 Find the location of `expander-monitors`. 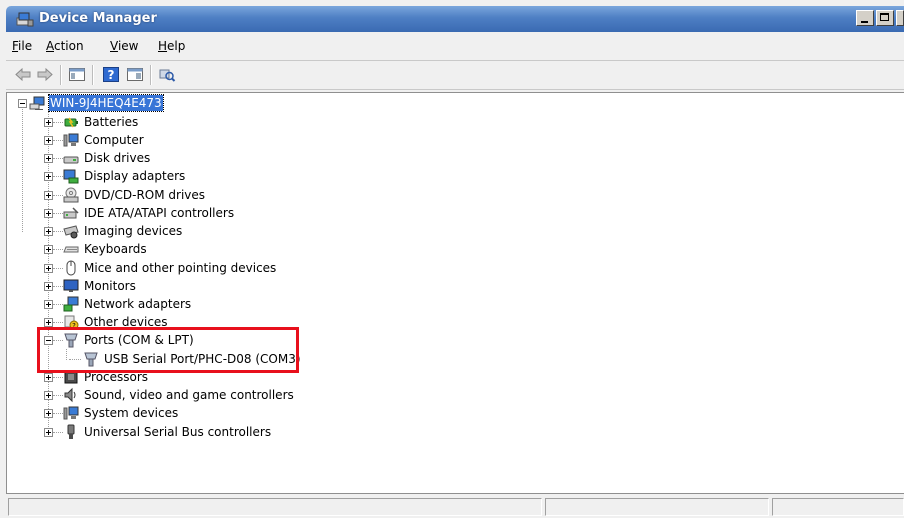

expander-monitors is located at coordinates (48, 286).